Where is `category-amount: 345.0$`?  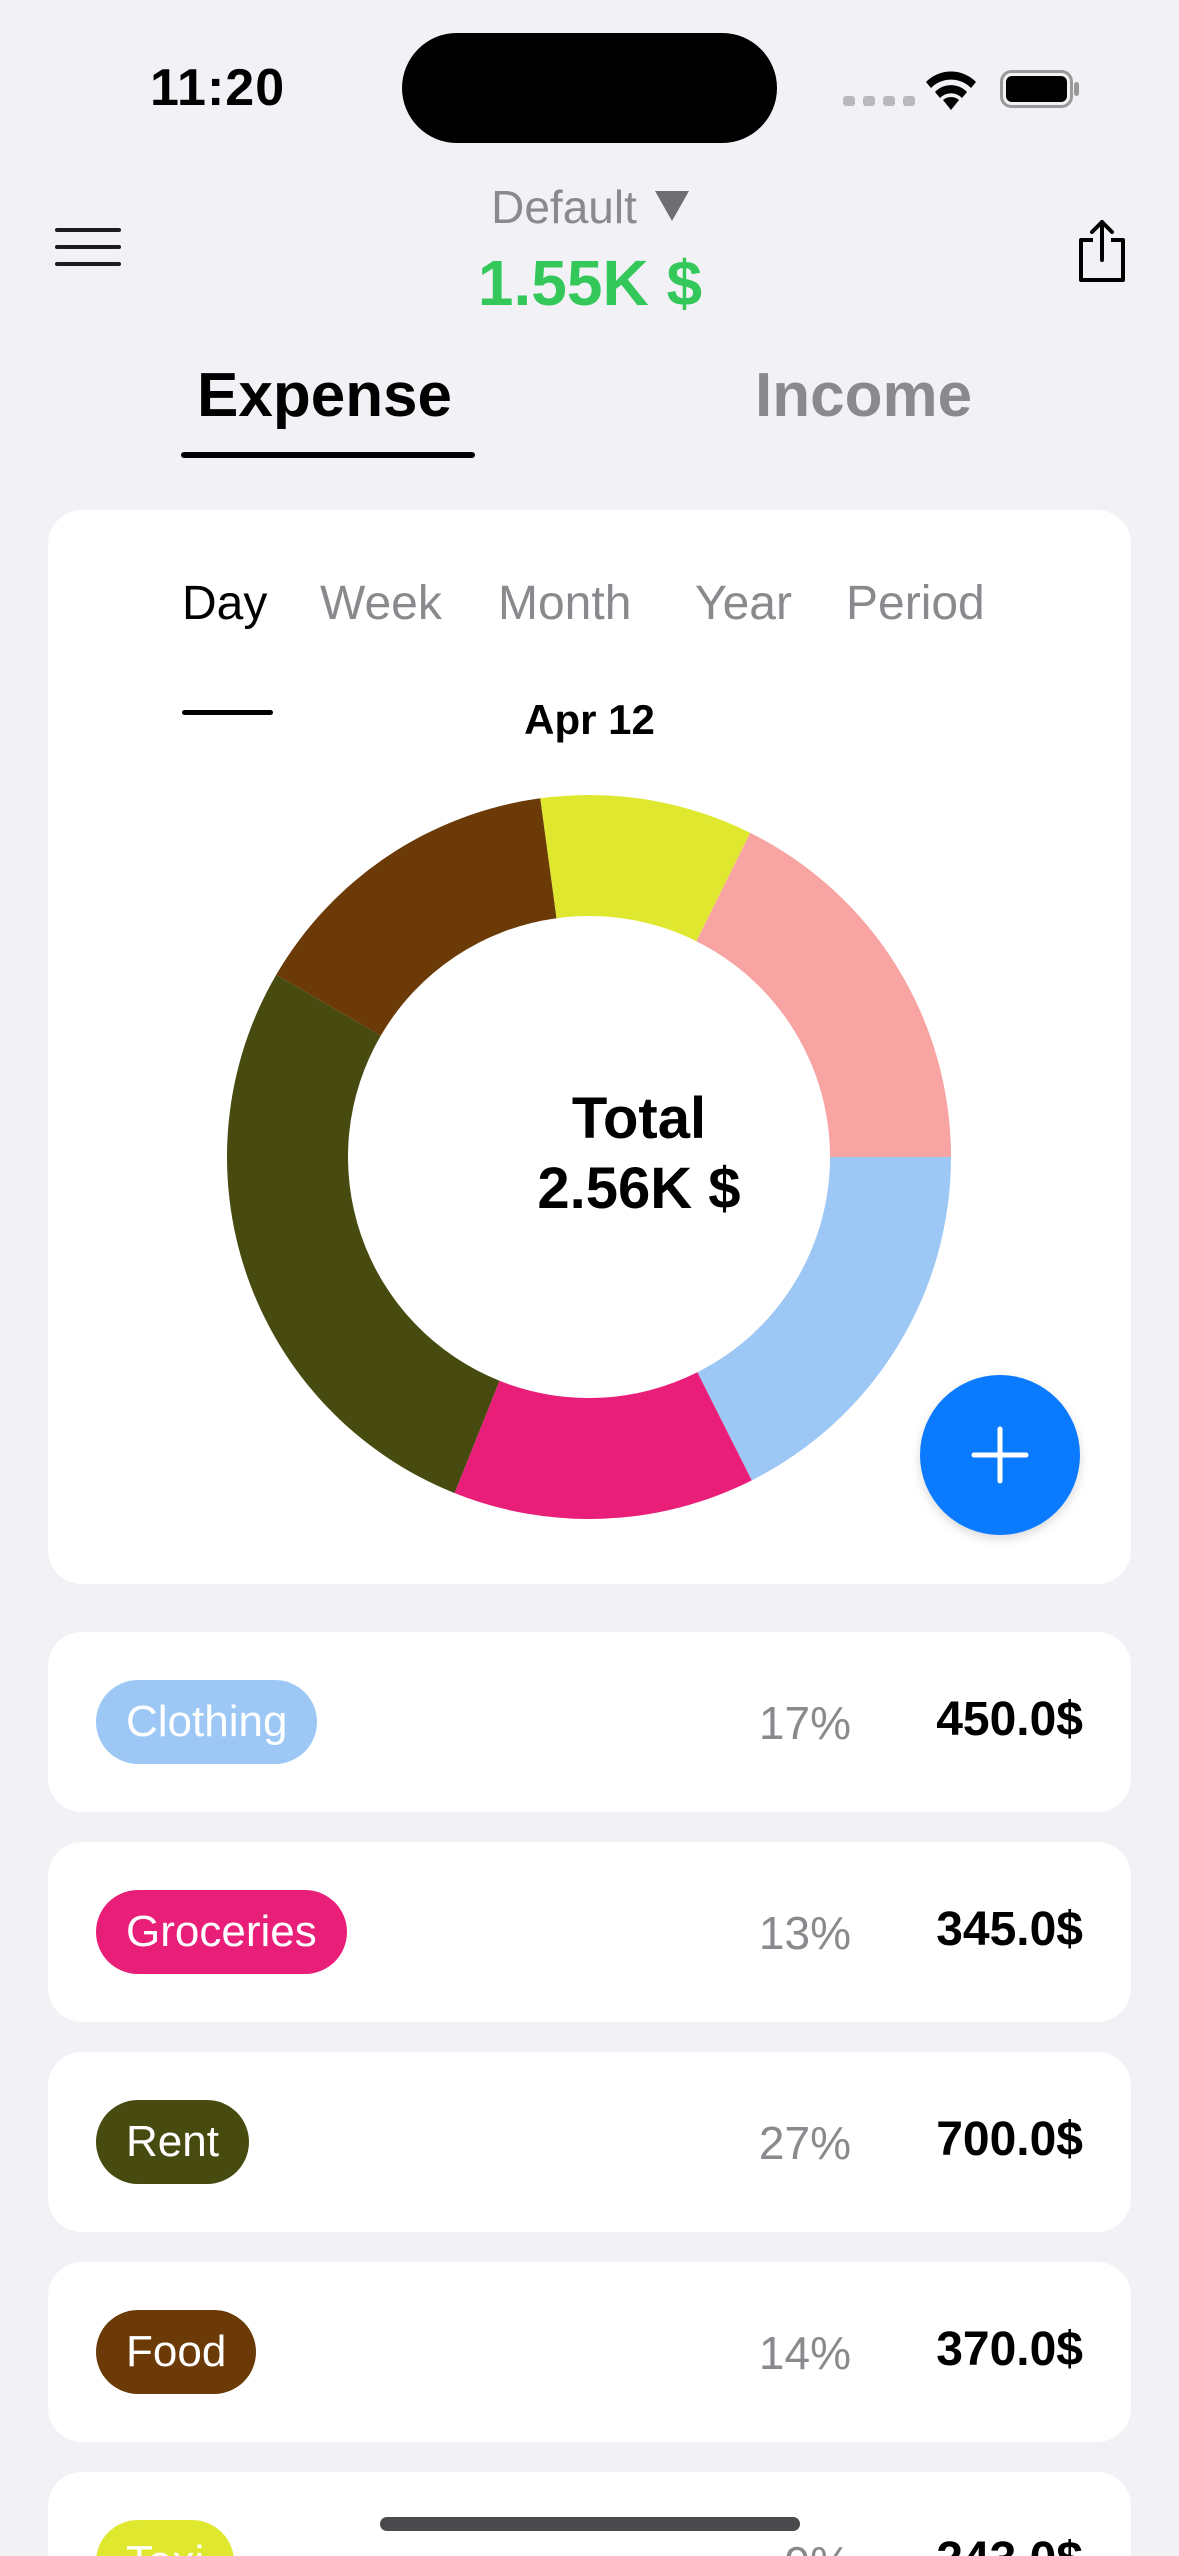 category-amount: 345.0$ is located at coordinates (1009, 1929).